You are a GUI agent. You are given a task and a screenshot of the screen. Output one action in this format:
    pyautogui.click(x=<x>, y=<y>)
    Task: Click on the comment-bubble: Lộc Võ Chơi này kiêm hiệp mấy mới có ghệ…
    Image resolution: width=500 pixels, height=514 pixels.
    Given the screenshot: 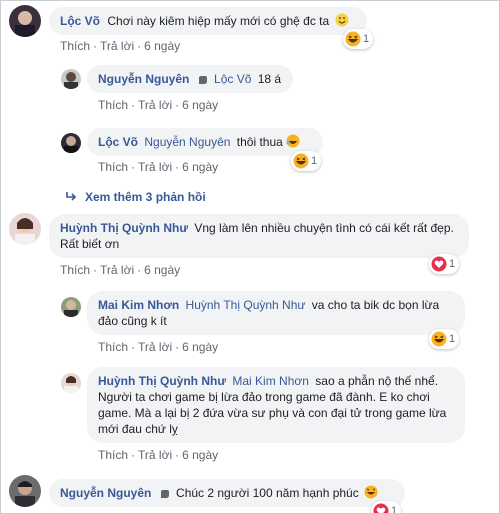 What is the action you would take?
    pyautogui.click(x=208, y=21)
    